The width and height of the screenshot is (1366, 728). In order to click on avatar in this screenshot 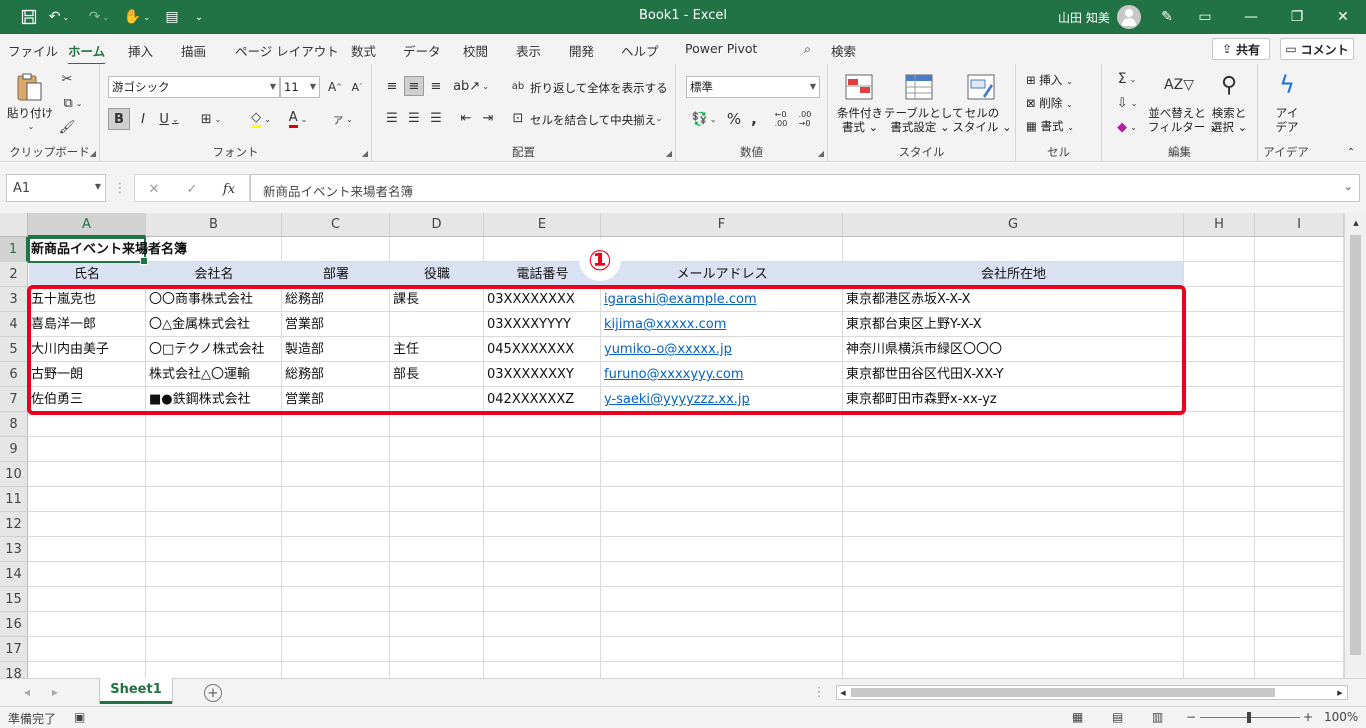, I will do `click(1129, 17)`.